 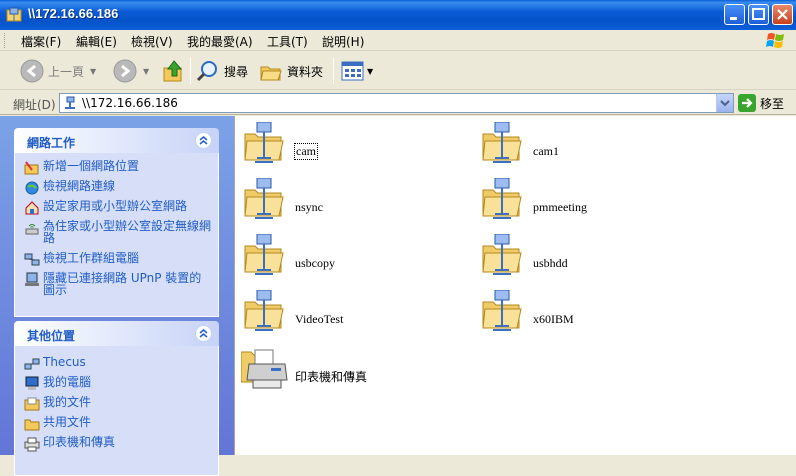 I want to click on menu-grip, so click(x=5, y=40).